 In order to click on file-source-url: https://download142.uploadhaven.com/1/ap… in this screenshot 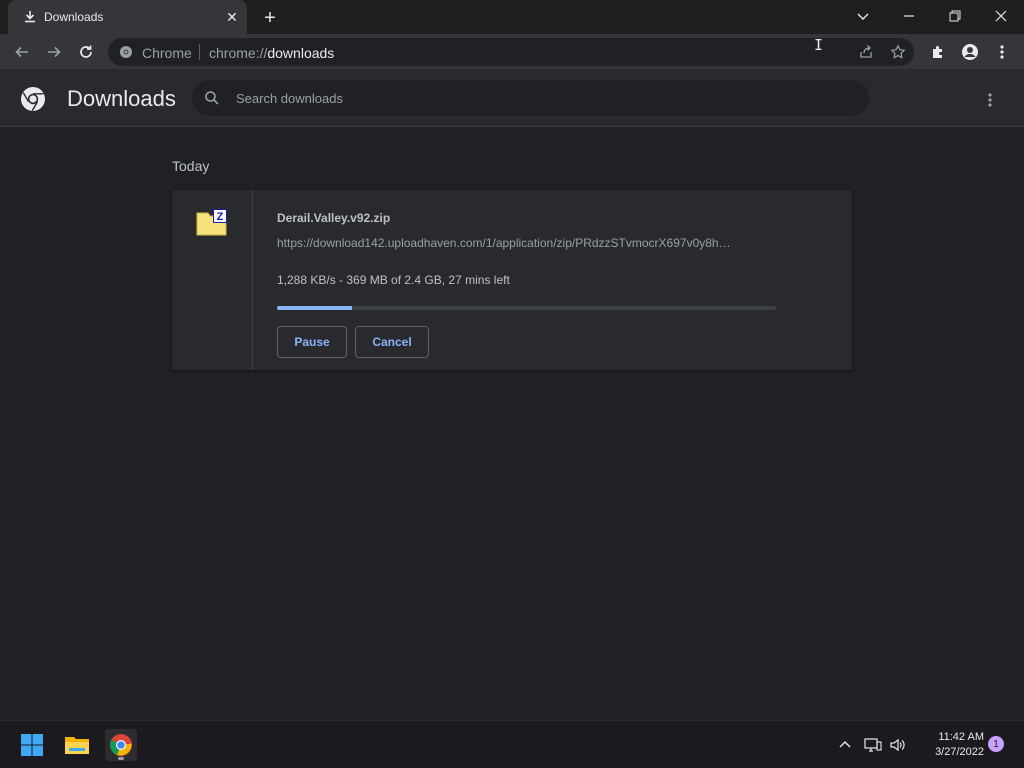, I will do `click(527, 243)`.